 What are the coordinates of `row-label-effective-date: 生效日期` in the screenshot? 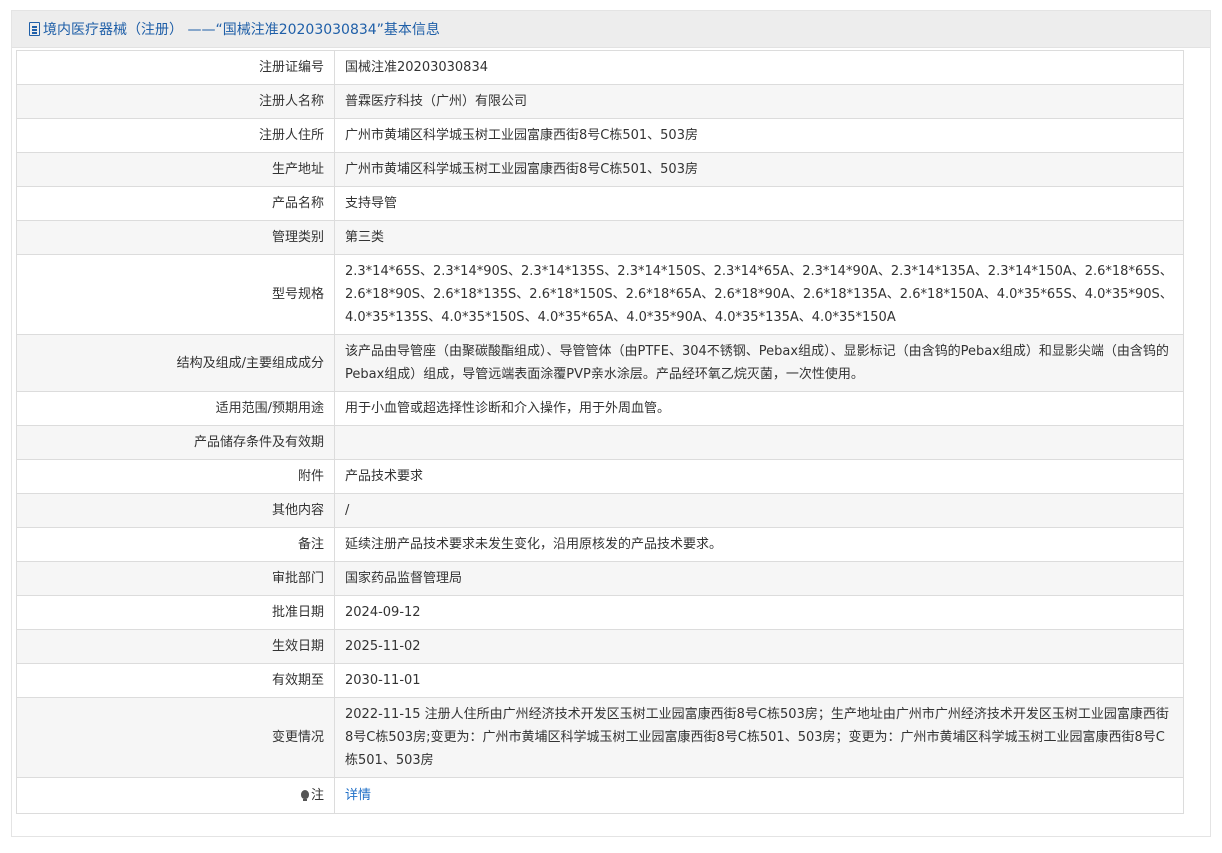 It's located at (175, 646).